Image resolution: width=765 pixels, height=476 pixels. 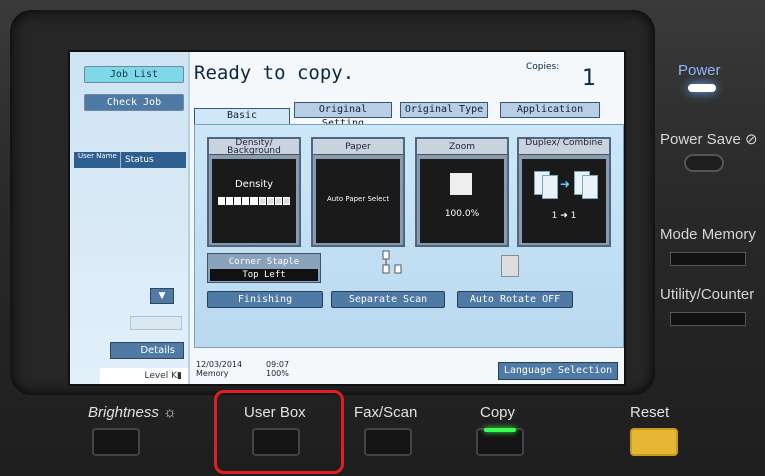 I want to click on level-label: Level, so click(x=156, y=376).